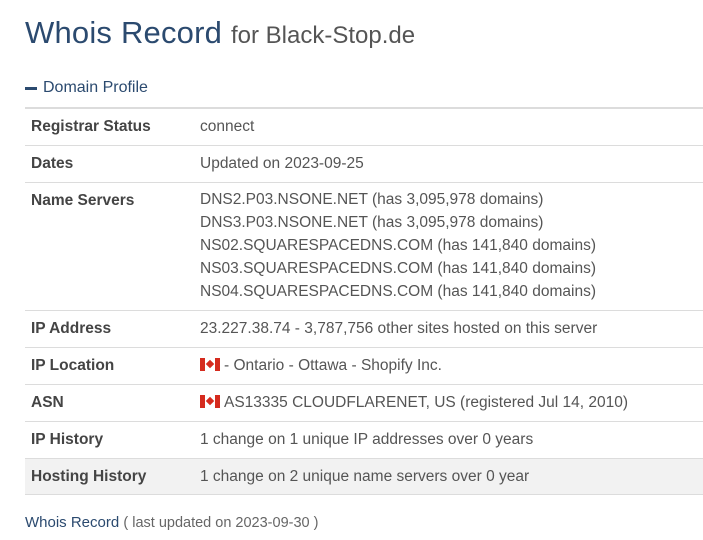 This screenshot has width=703, height=540. I want to click on dates-value: Updated on 2023-09-25, so click(451, 164).